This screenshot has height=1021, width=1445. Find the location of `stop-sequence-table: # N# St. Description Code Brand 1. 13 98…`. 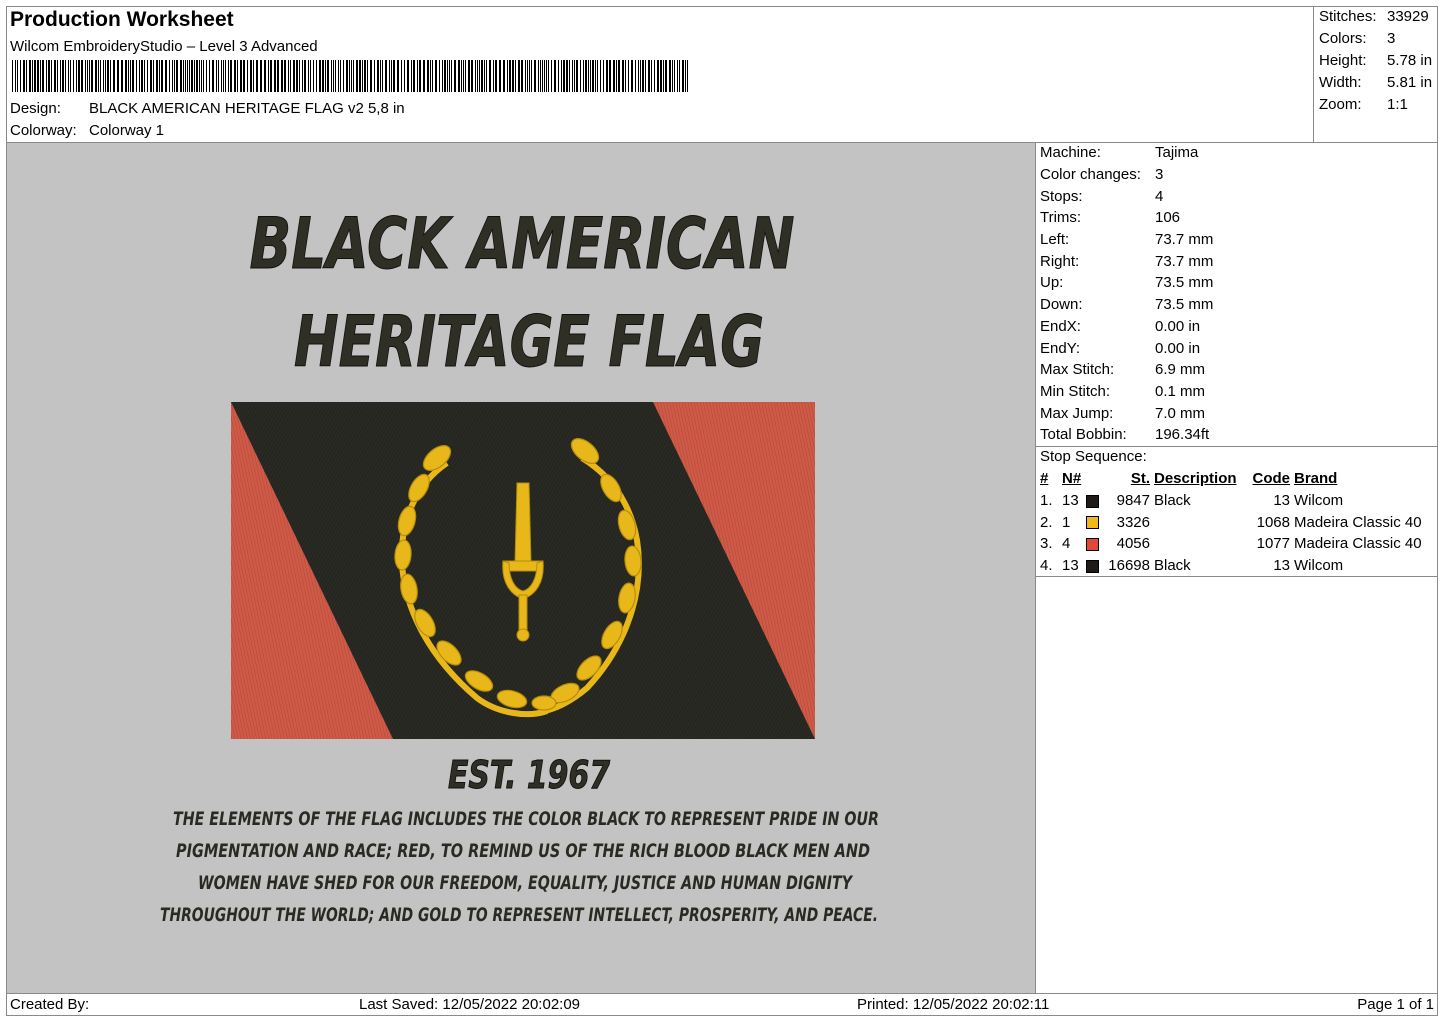

stop-sequence-table: # N# St. Description Code Brand 1. 13 98… is located at coordinates (1231, 522).